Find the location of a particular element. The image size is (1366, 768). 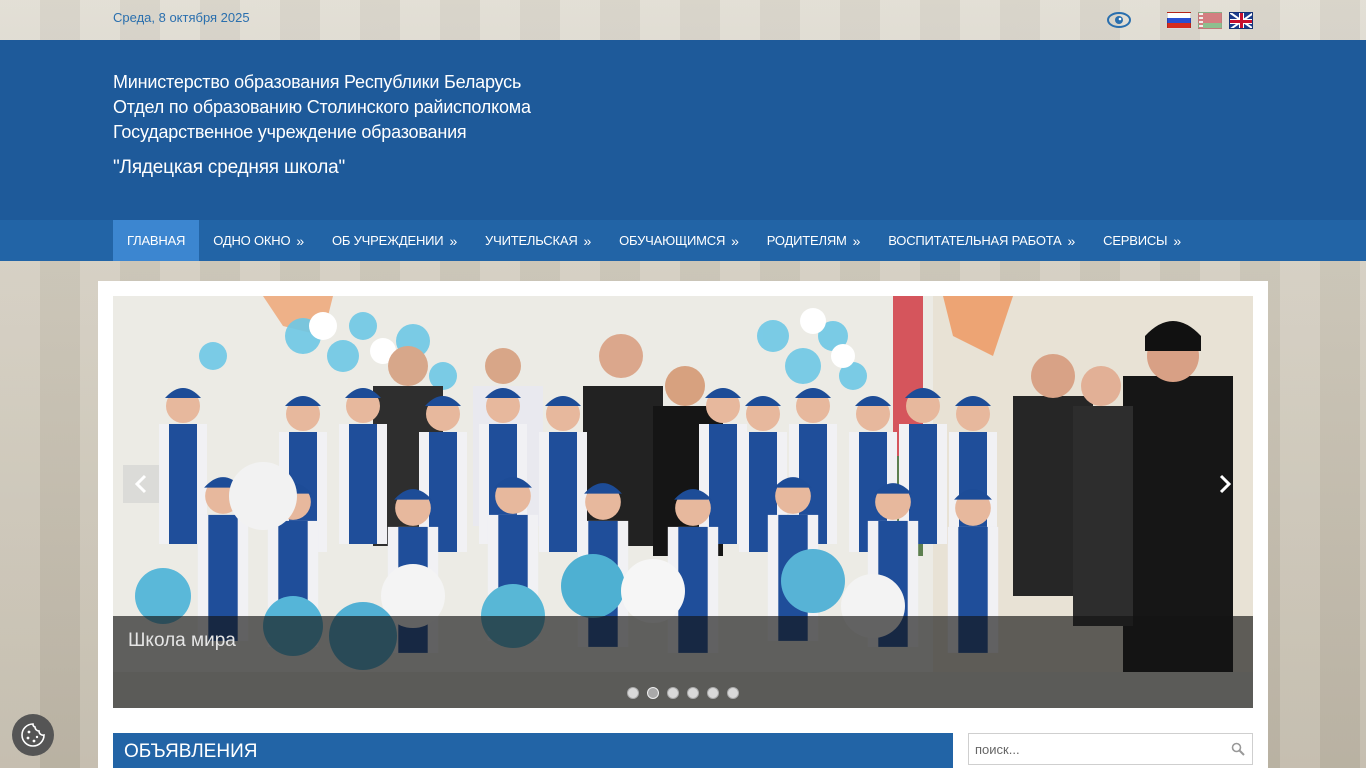

top-bar: Среда, 8 октября 2025 is located at coordinates (683, 20).